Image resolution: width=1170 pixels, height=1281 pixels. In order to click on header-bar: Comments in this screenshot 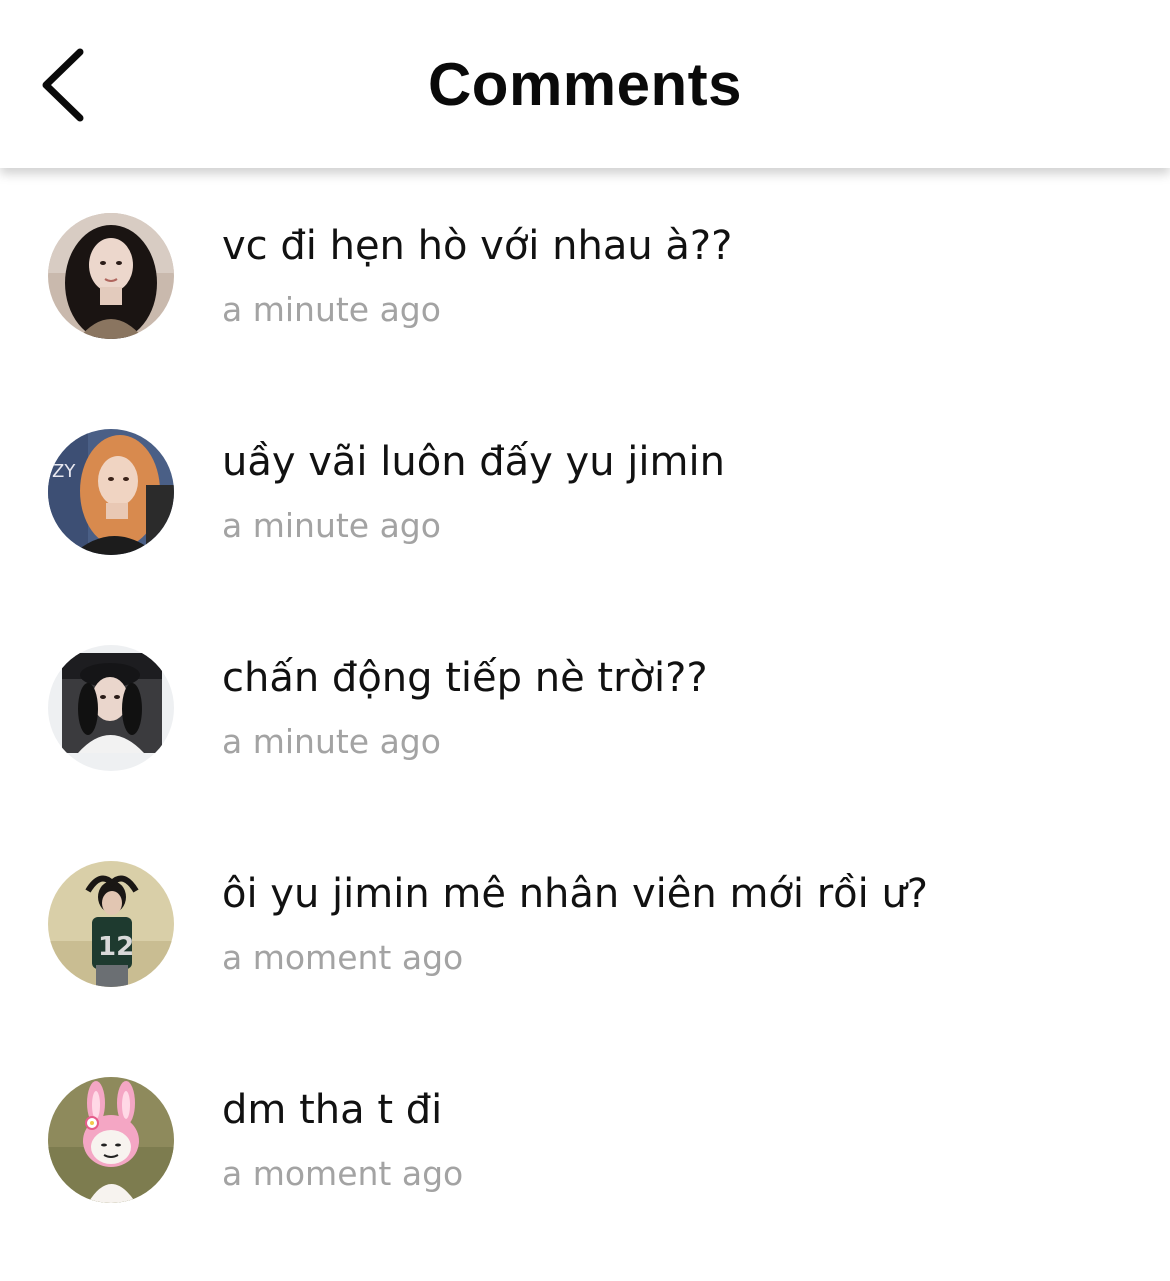, I will do `click(585, 84)`.